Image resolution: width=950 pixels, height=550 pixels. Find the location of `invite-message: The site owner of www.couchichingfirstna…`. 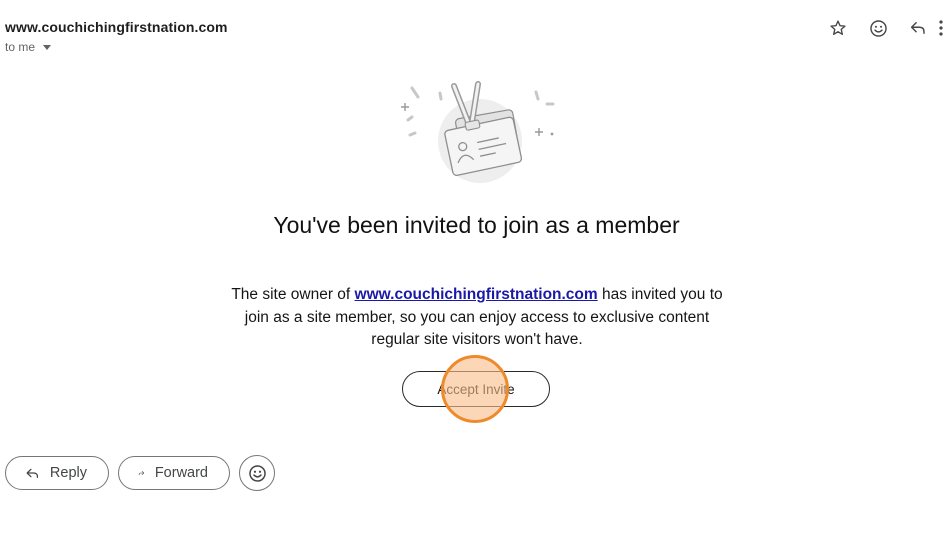

invite-message: The site owner of www.couchichingfirstna… is located at coordinates (477, 318).